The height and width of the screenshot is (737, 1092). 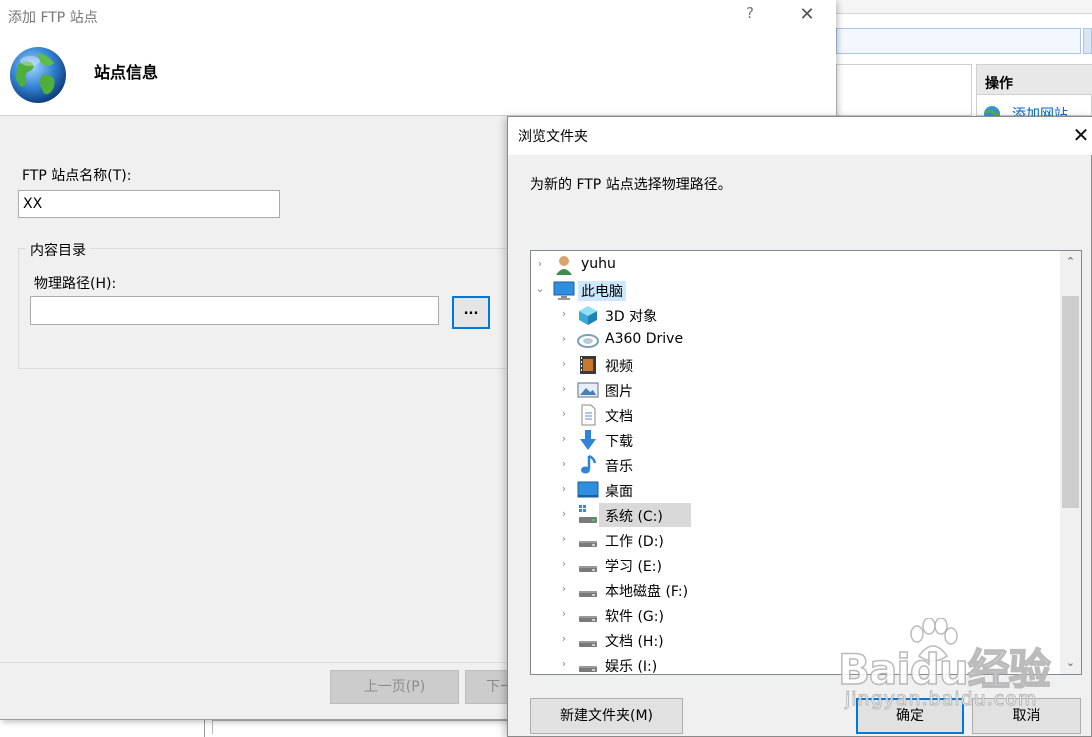 What do you see at coordinates (795, 465) in the screenshot?
I see `tree-item: › 音乐` at bounding box center [795, 465].